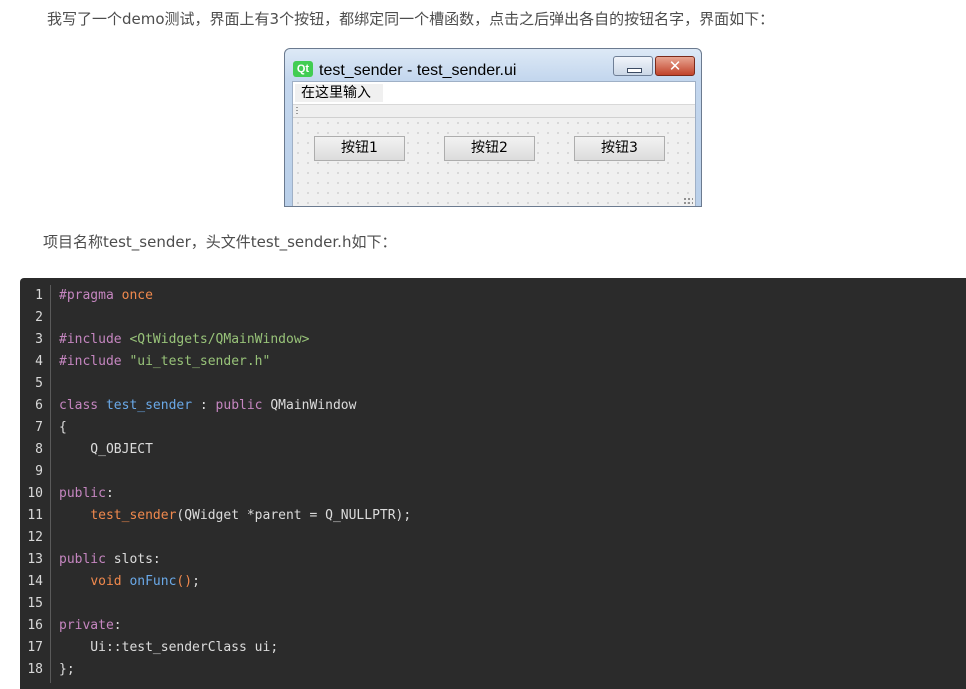 Image resolution: width=966 pixels, height=689 pixels. I want to click on resize-grip-icon, so click(688, 201).